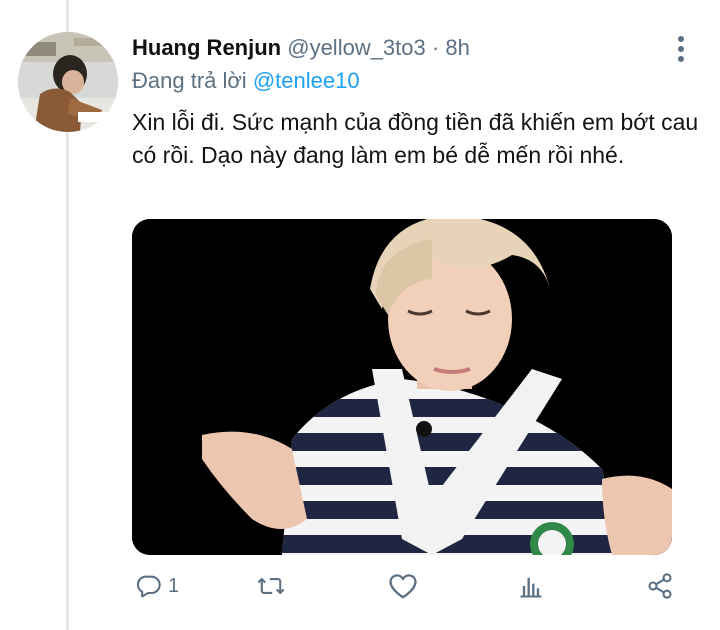 The image size is (720, 630). I want to click on tweet-timestamp: 8h, so click(457, 47).